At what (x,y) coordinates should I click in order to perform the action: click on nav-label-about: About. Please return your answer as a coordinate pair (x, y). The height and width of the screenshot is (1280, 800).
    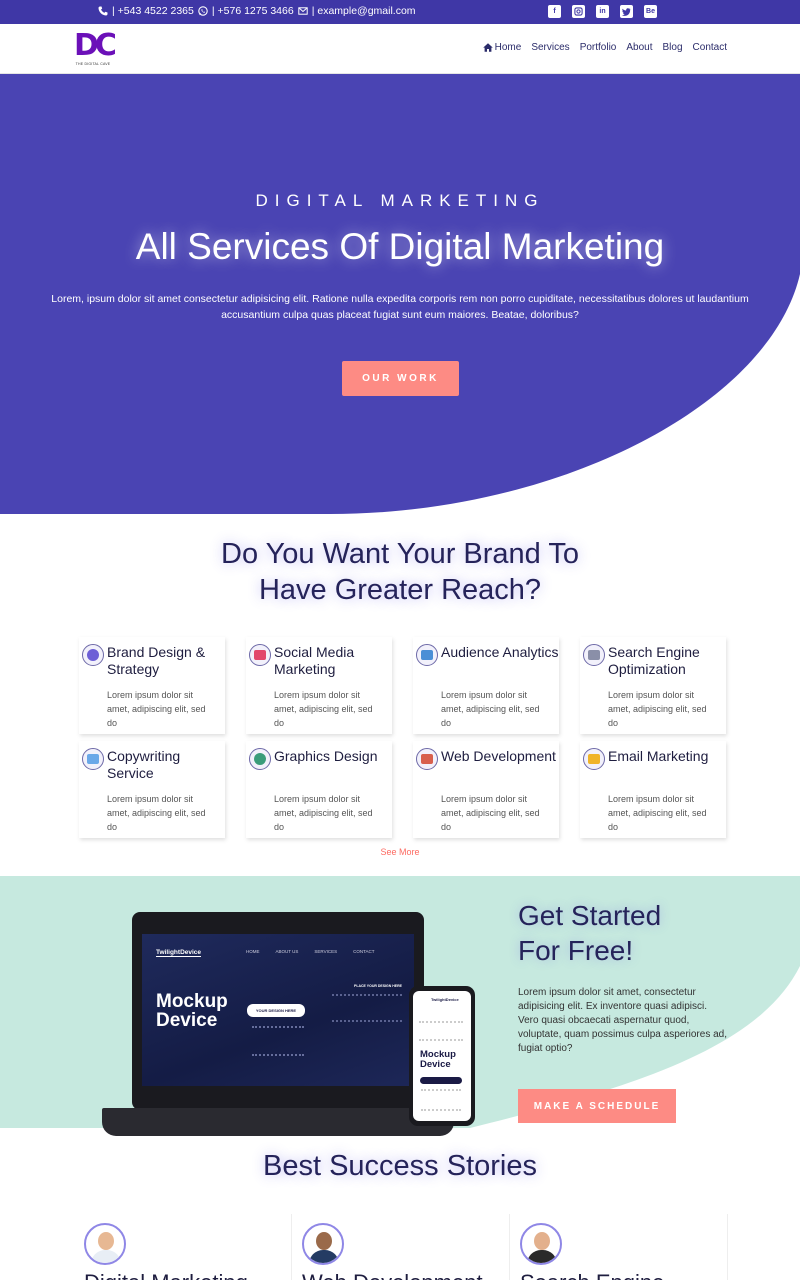
    Looking at the image, I should click on (639, 47).